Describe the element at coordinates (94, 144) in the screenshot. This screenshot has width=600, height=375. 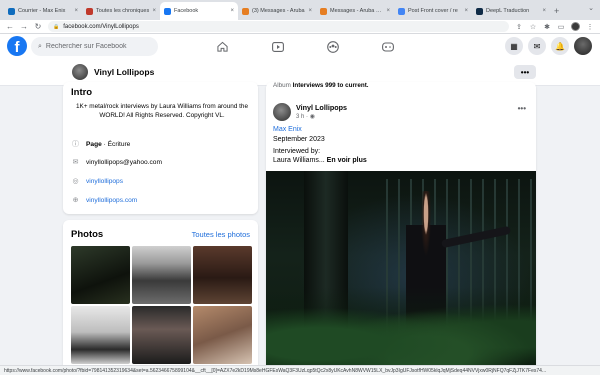
I see `category-label: Page` at that location.